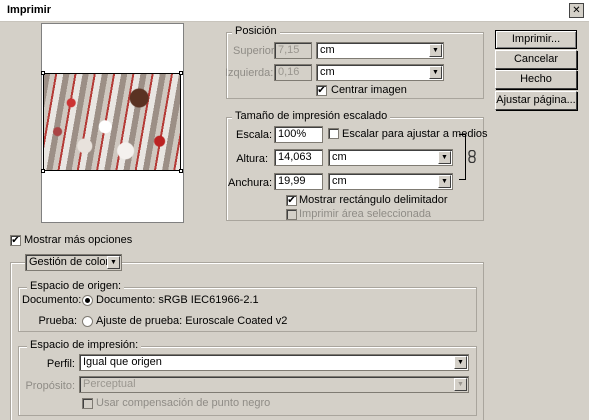 This screenshot has height=420, width=589. I want to click on profile-value: Igual que origen, so click(122, 362).